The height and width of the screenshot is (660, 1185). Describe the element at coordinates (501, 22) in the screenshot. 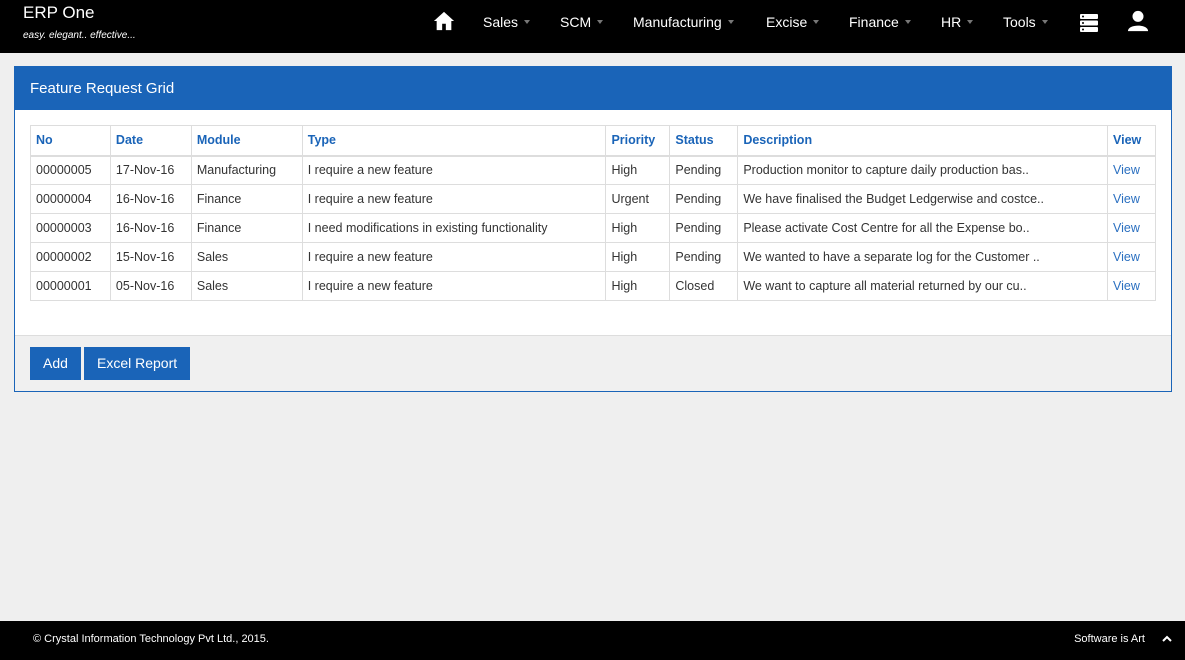

I see `nav-item-label: Sales` at that location.